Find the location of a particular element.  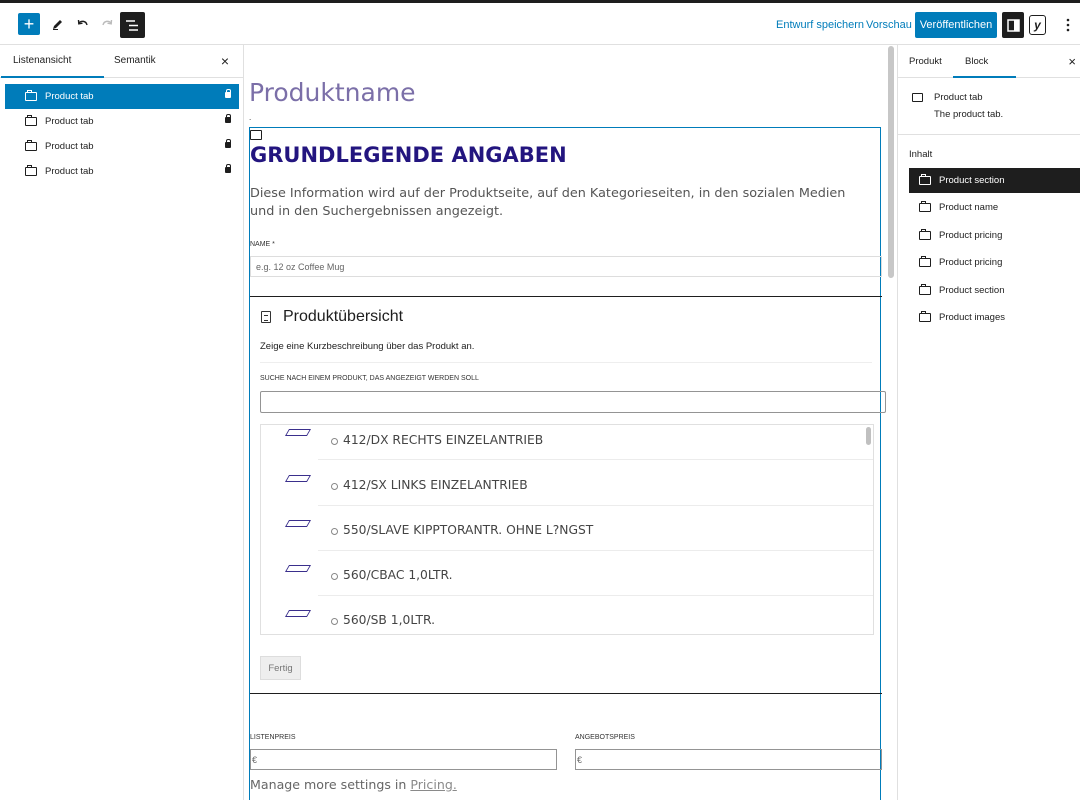

tab-semantics: Semantik is located at coordinates (135, 60).